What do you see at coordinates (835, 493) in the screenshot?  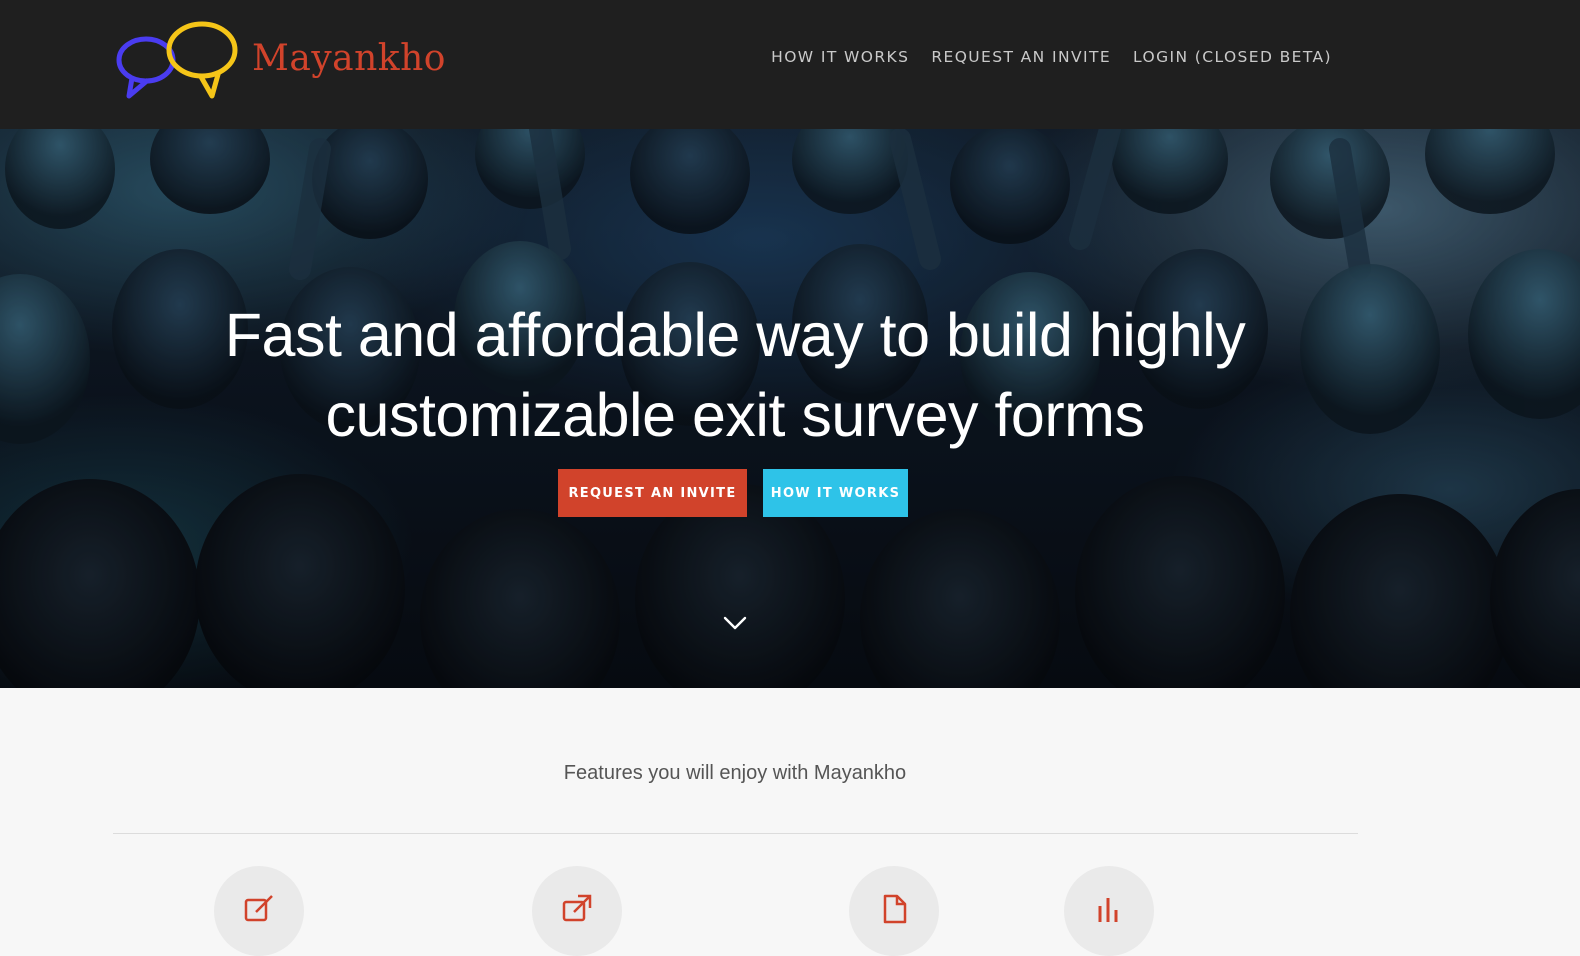 I see `how-it-works-button: HOW IT WORKS` at bounding box center [835, 493].